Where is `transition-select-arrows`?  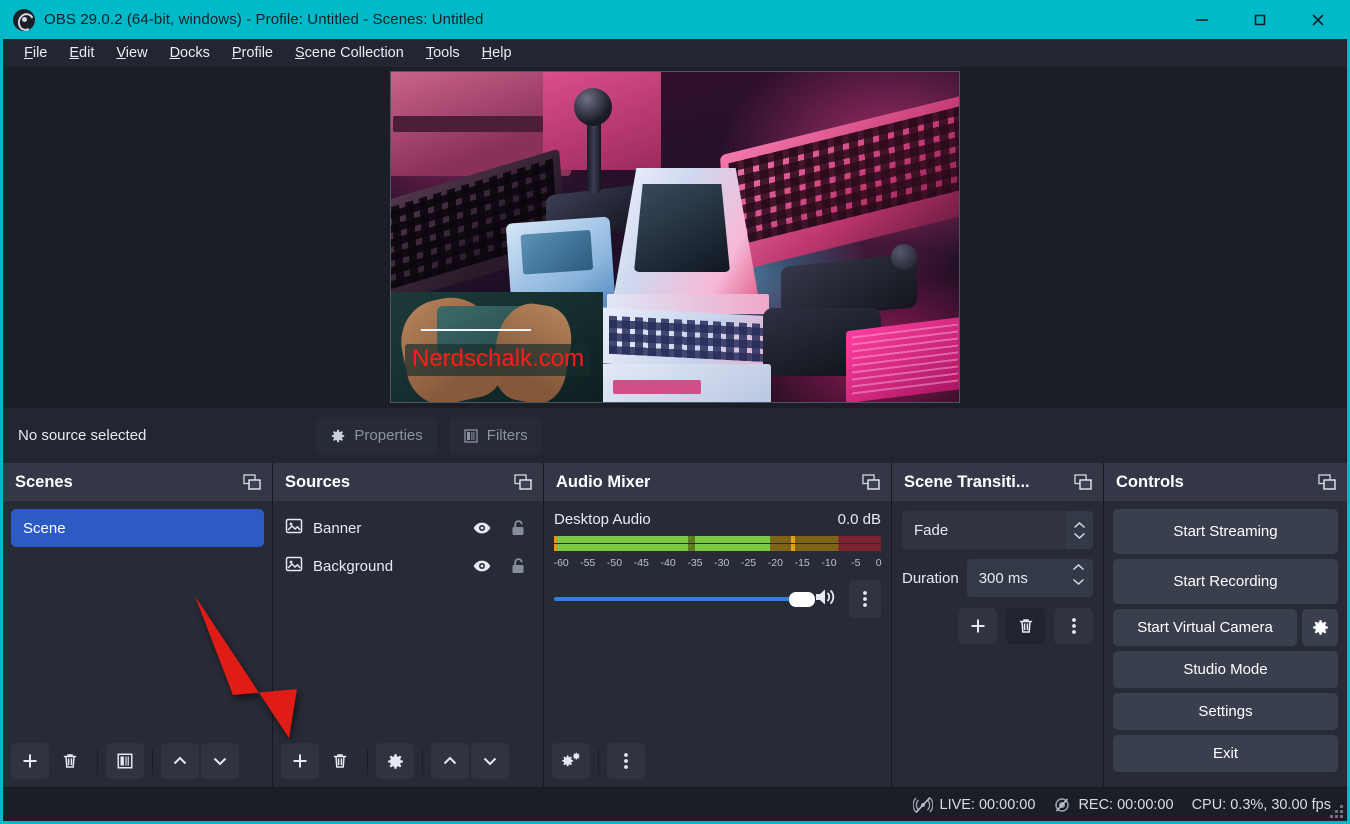
transition-select-arrows is located at coordinates (1079, 530).